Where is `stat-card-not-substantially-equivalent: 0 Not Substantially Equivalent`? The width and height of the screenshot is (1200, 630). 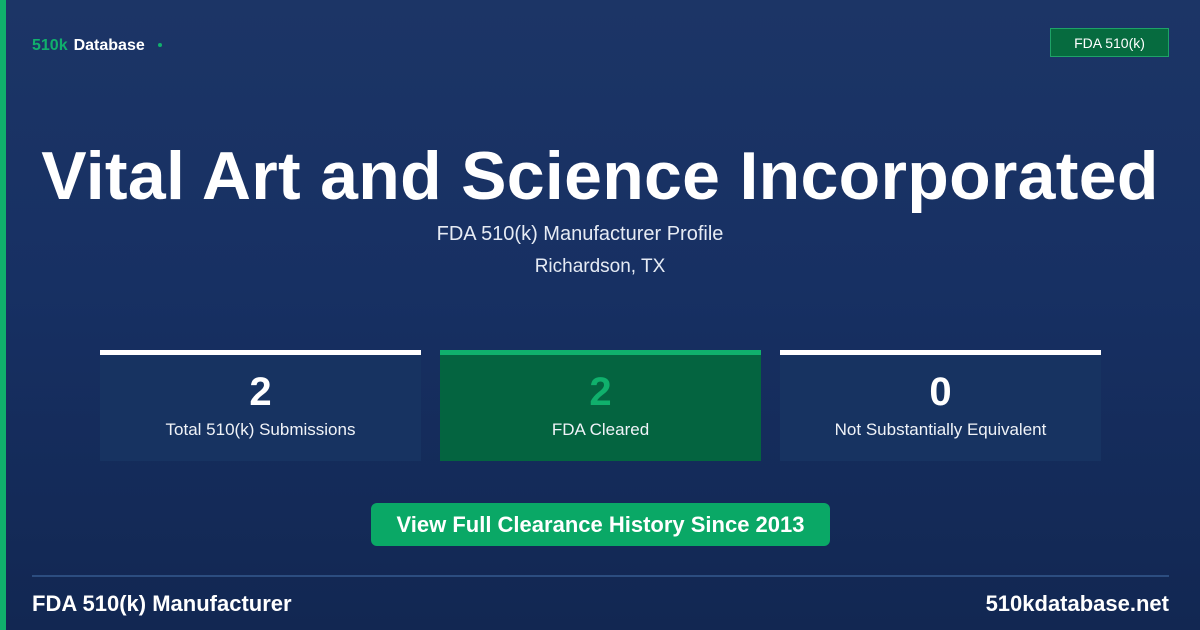 stat-card-not-substantially-equivalent: 0 Not Substantially Equivalent is located at coordinates (940, 405).